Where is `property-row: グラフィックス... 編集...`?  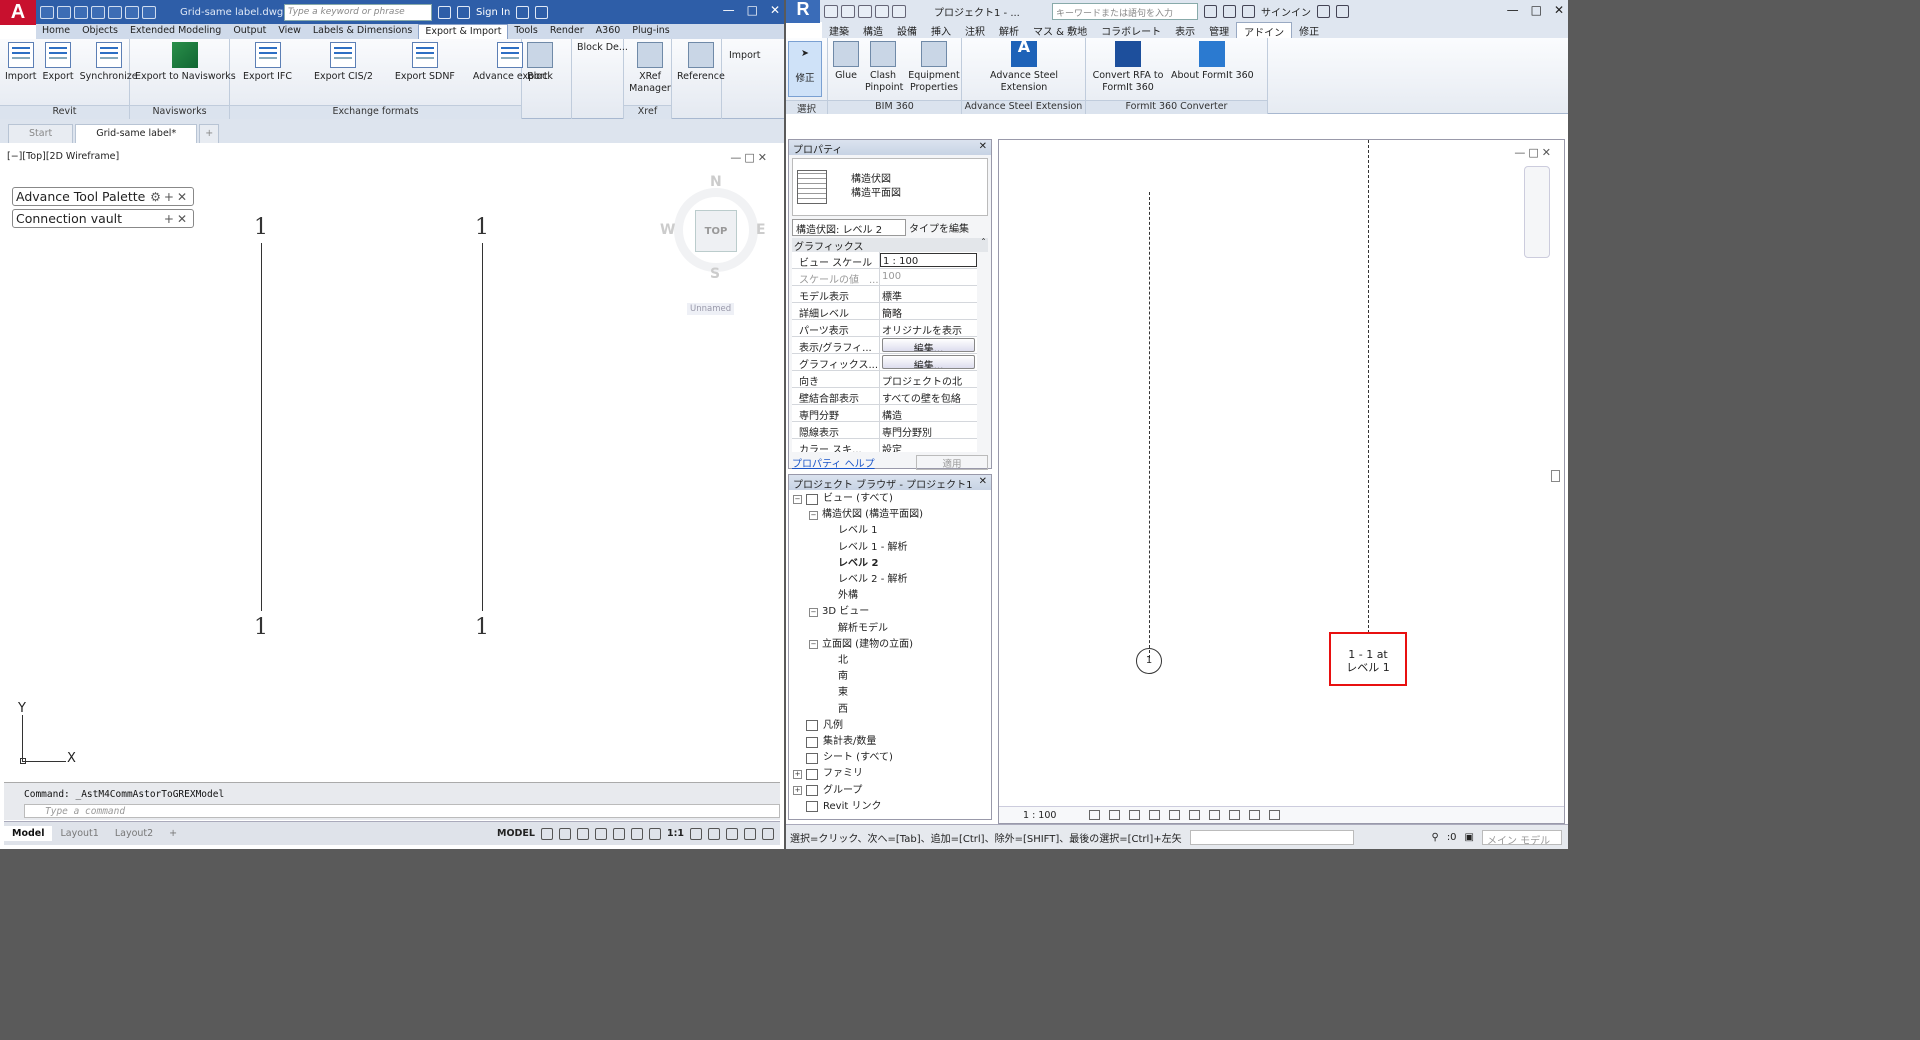 property-row: グラフィックス... 編集... is located at coordinates (884, 362).